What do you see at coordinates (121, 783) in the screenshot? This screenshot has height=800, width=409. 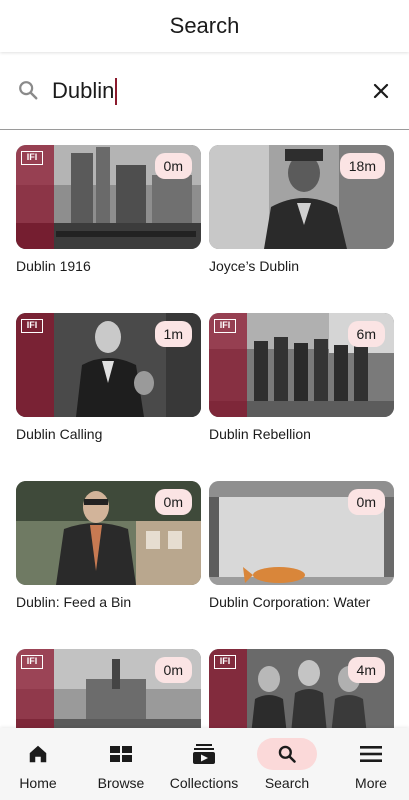 I see `nav-label: Browse` at bounding box center [121, 783].